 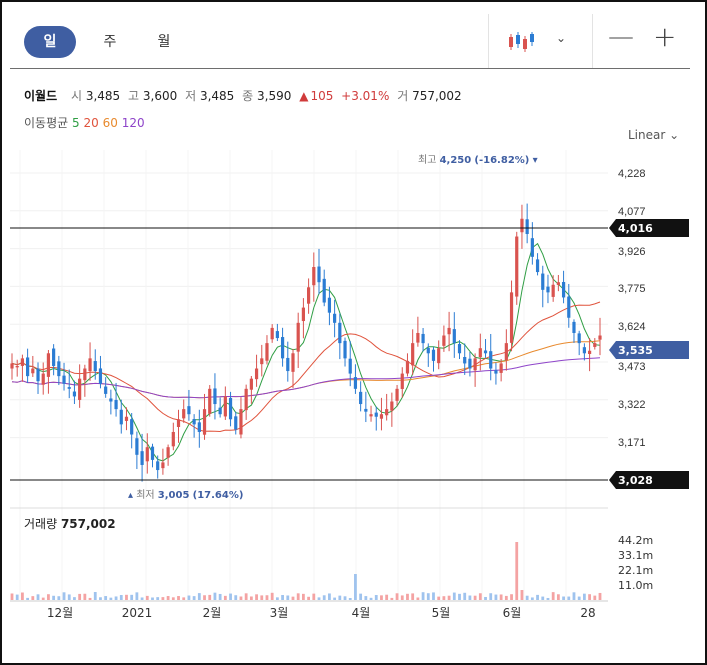 What do you see at coordinates (632, 289) in the screenshot?
I see `y-tick-label: 3,775` at bounding box center [632, 289].